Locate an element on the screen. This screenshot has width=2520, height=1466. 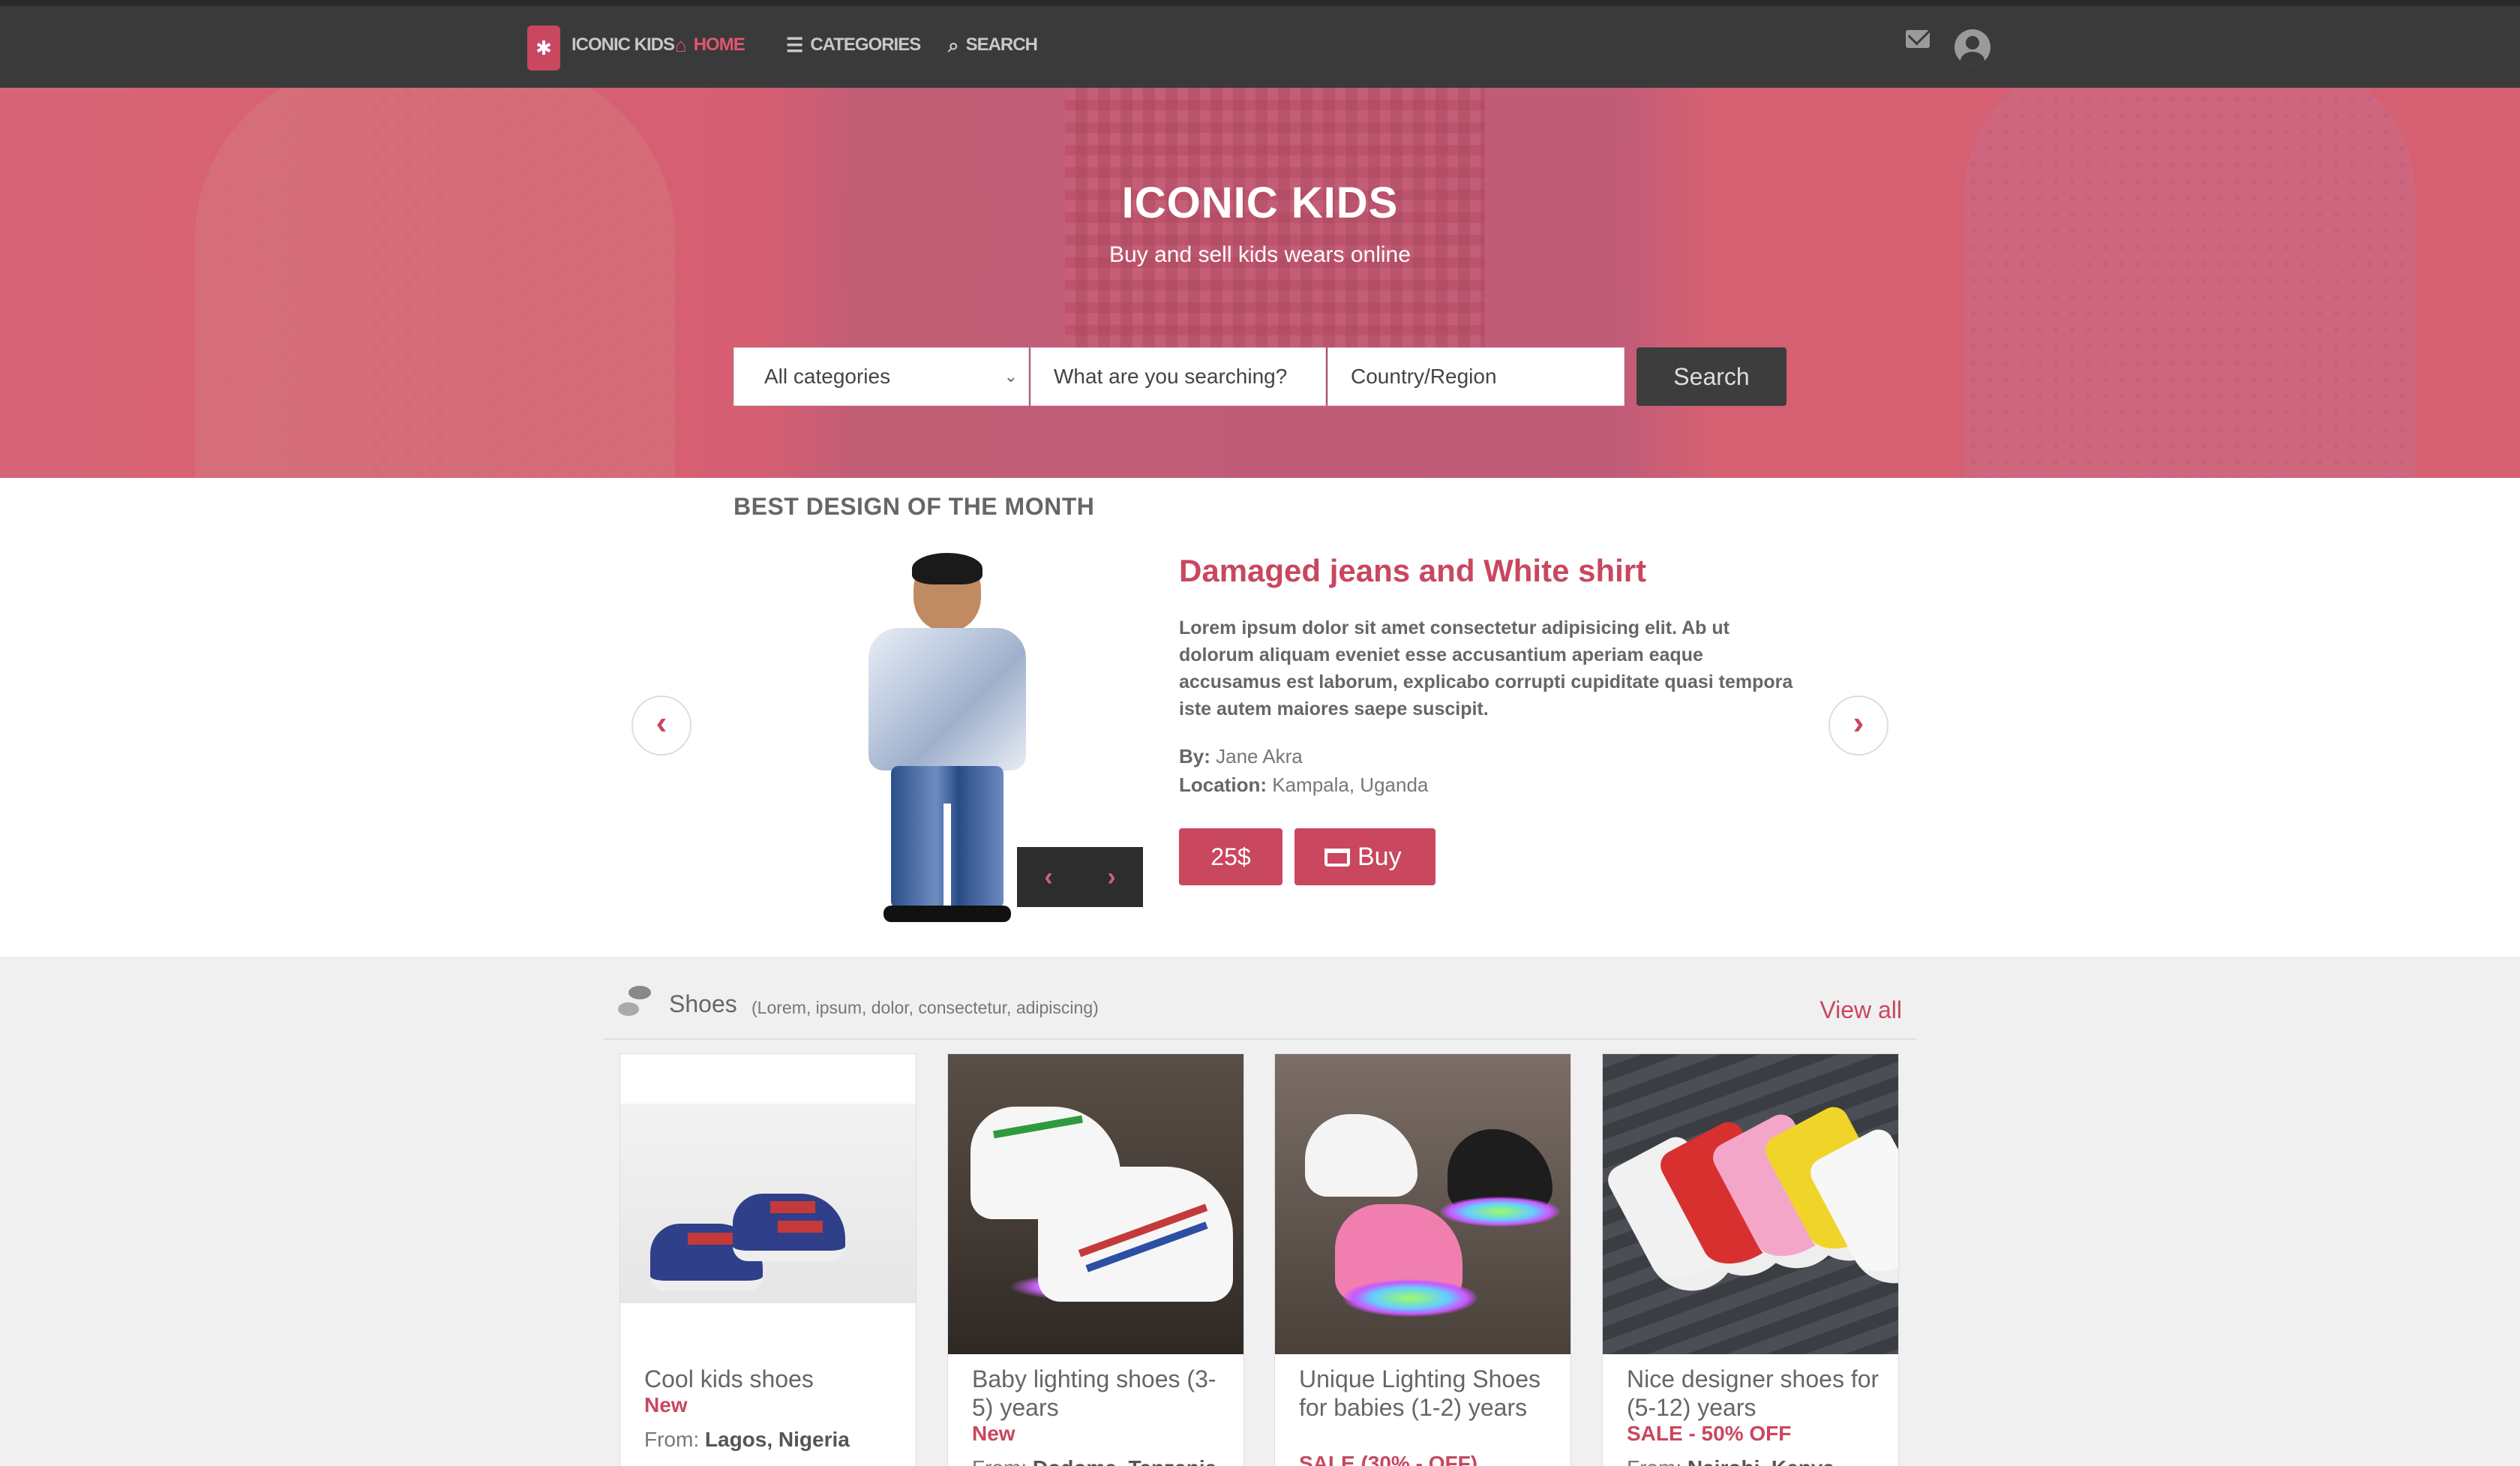
image-next-button: › is located at coordinates (1111, 877).